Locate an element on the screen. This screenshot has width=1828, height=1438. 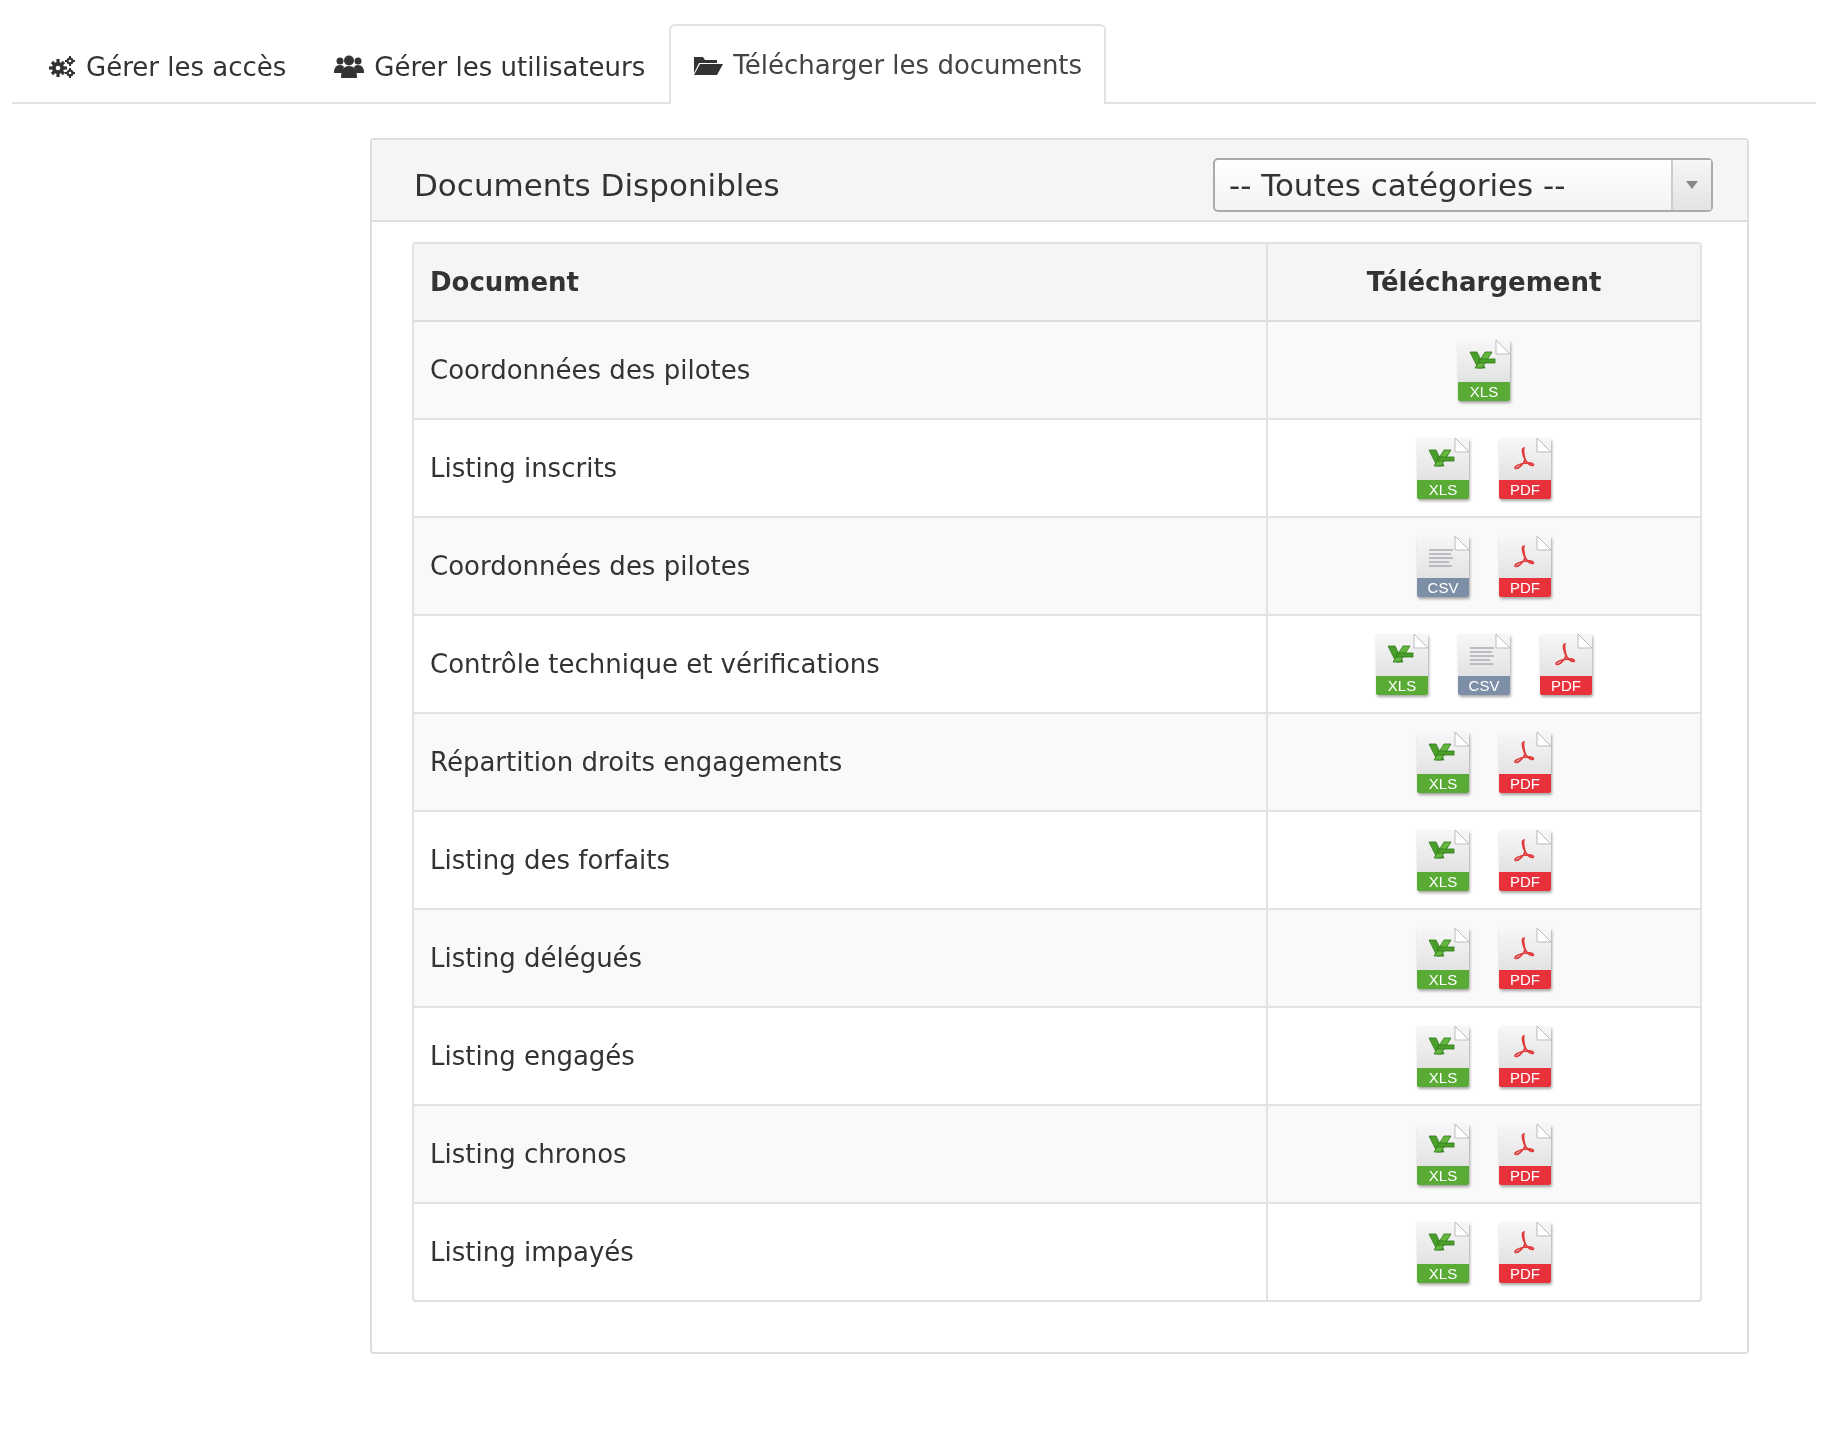
document-name-cell: Répartition droits engagements is located at coordinates (840, 763).